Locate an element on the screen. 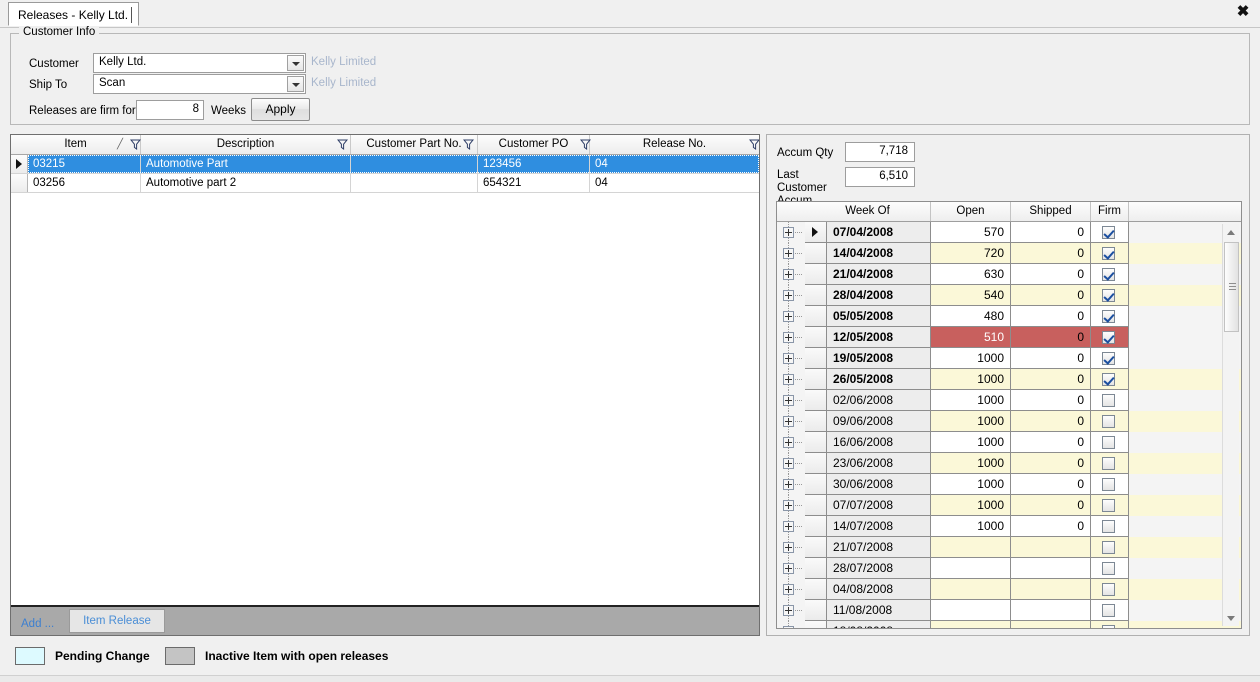  column-header-description: Description is located at coordinates (246, 144).